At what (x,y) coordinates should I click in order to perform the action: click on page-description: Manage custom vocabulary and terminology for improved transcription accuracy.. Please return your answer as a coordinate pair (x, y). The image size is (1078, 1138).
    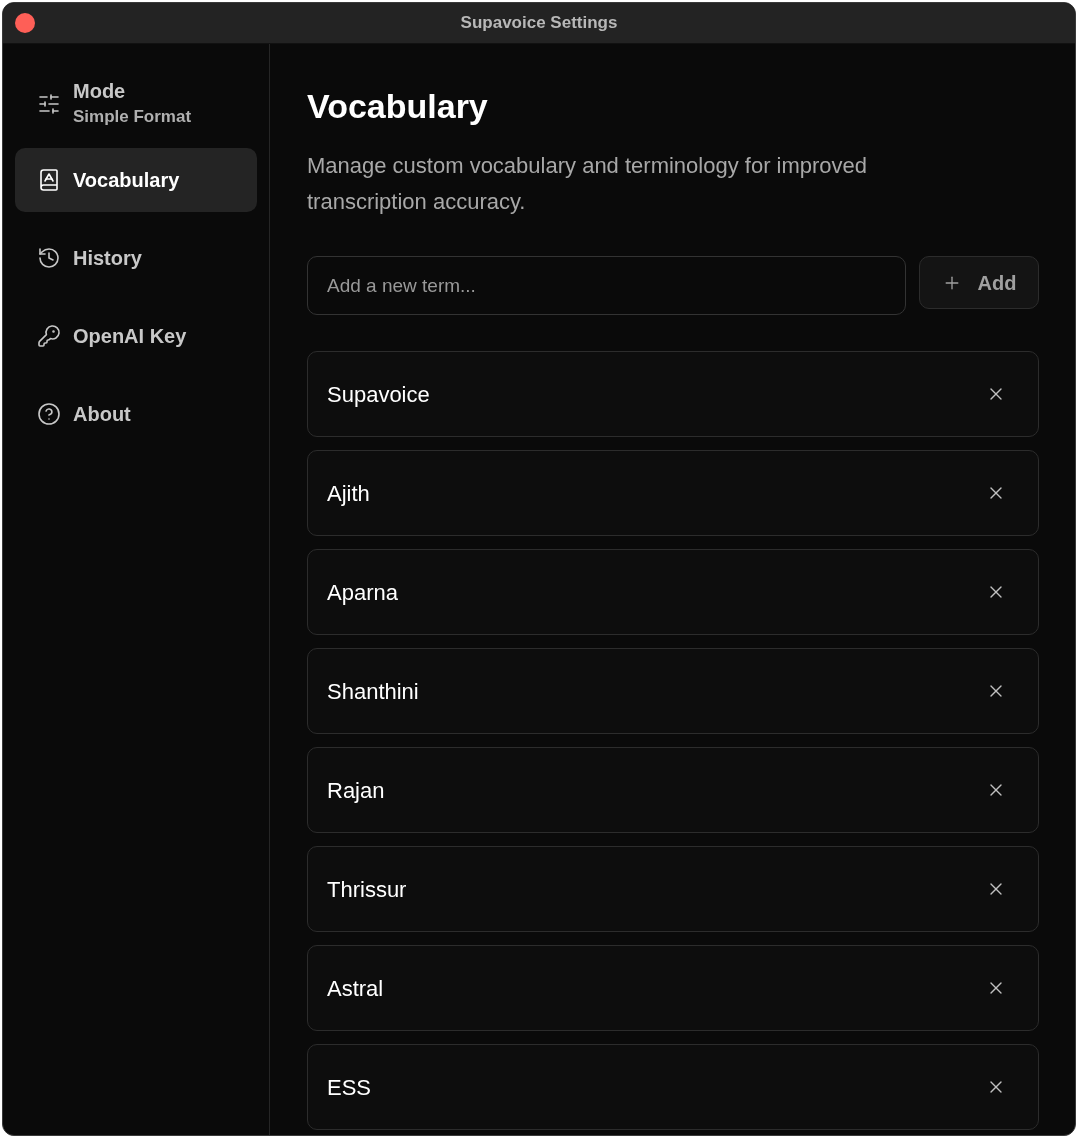
    Looking at the image, I should click on (588, 184).